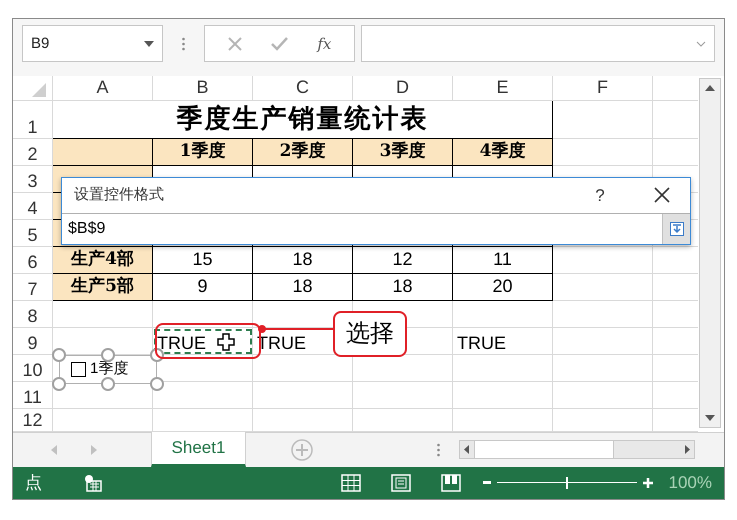 The image size is (737, 520). Describe the element at coordinates (33, 179) in the screenshot. I see `row-header: 3` at that location.